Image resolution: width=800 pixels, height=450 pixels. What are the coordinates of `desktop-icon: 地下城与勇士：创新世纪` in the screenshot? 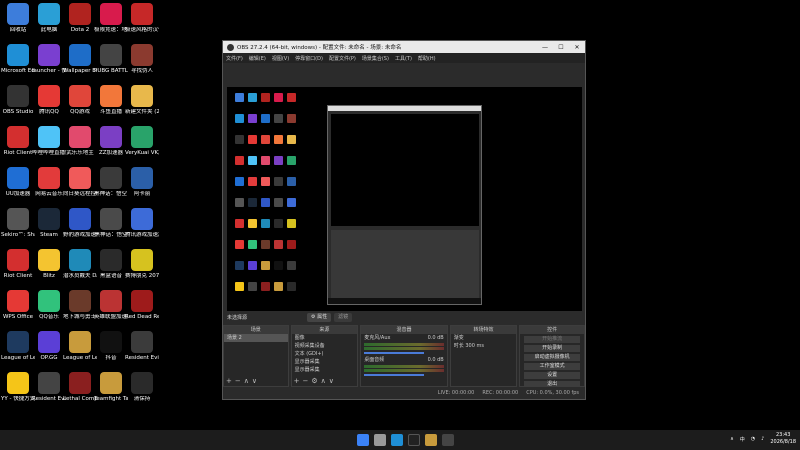 It's located at (80, 305).